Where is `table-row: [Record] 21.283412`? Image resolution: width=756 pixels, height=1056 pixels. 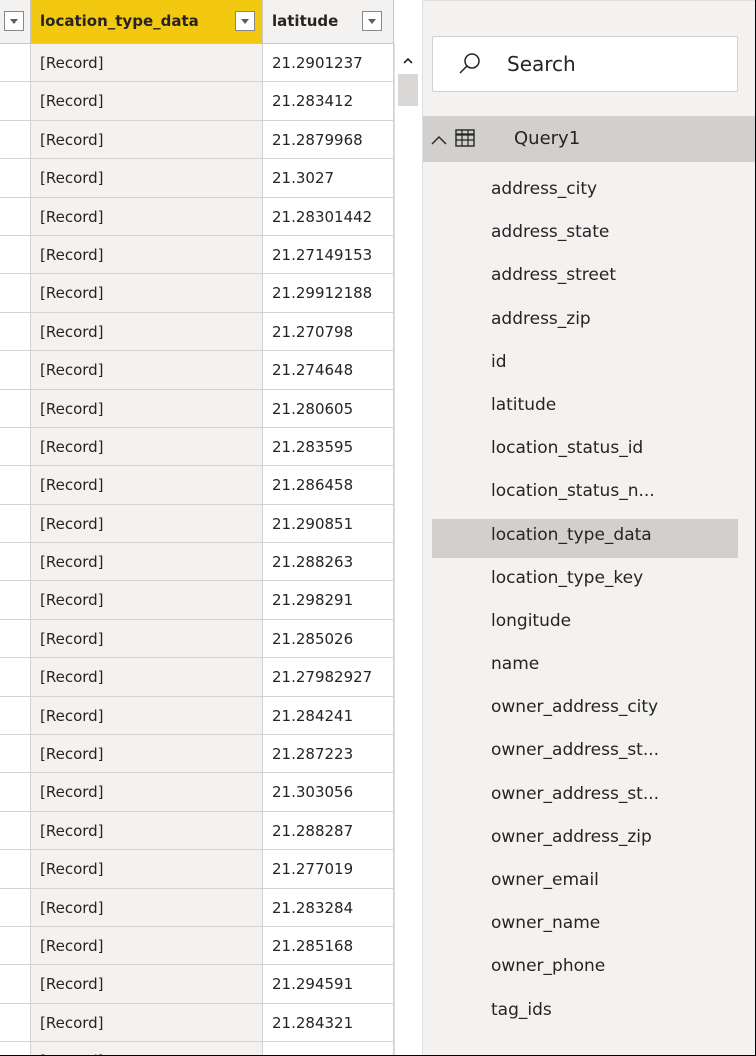
table-row: [Record] 21.283412 is located at coordinates (197, 101).